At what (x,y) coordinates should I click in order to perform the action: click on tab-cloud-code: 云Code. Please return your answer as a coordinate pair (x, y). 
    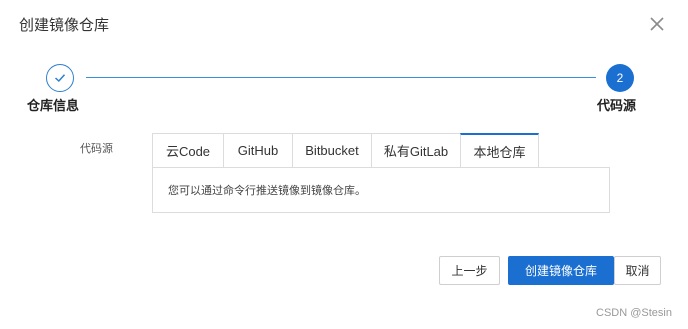
    Looking at the image, I should click on (187, 150).